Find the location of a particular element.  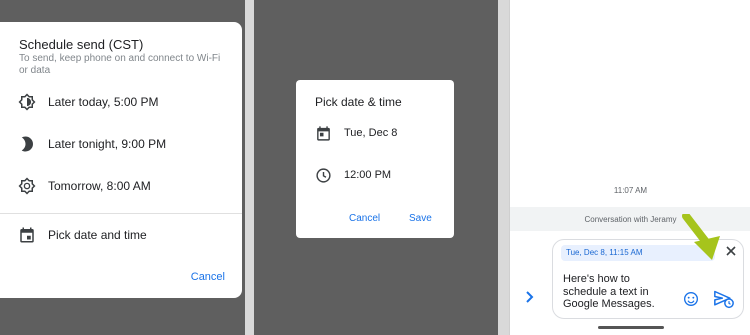

scheduled-send-icon is located at coordinates (724, 299).